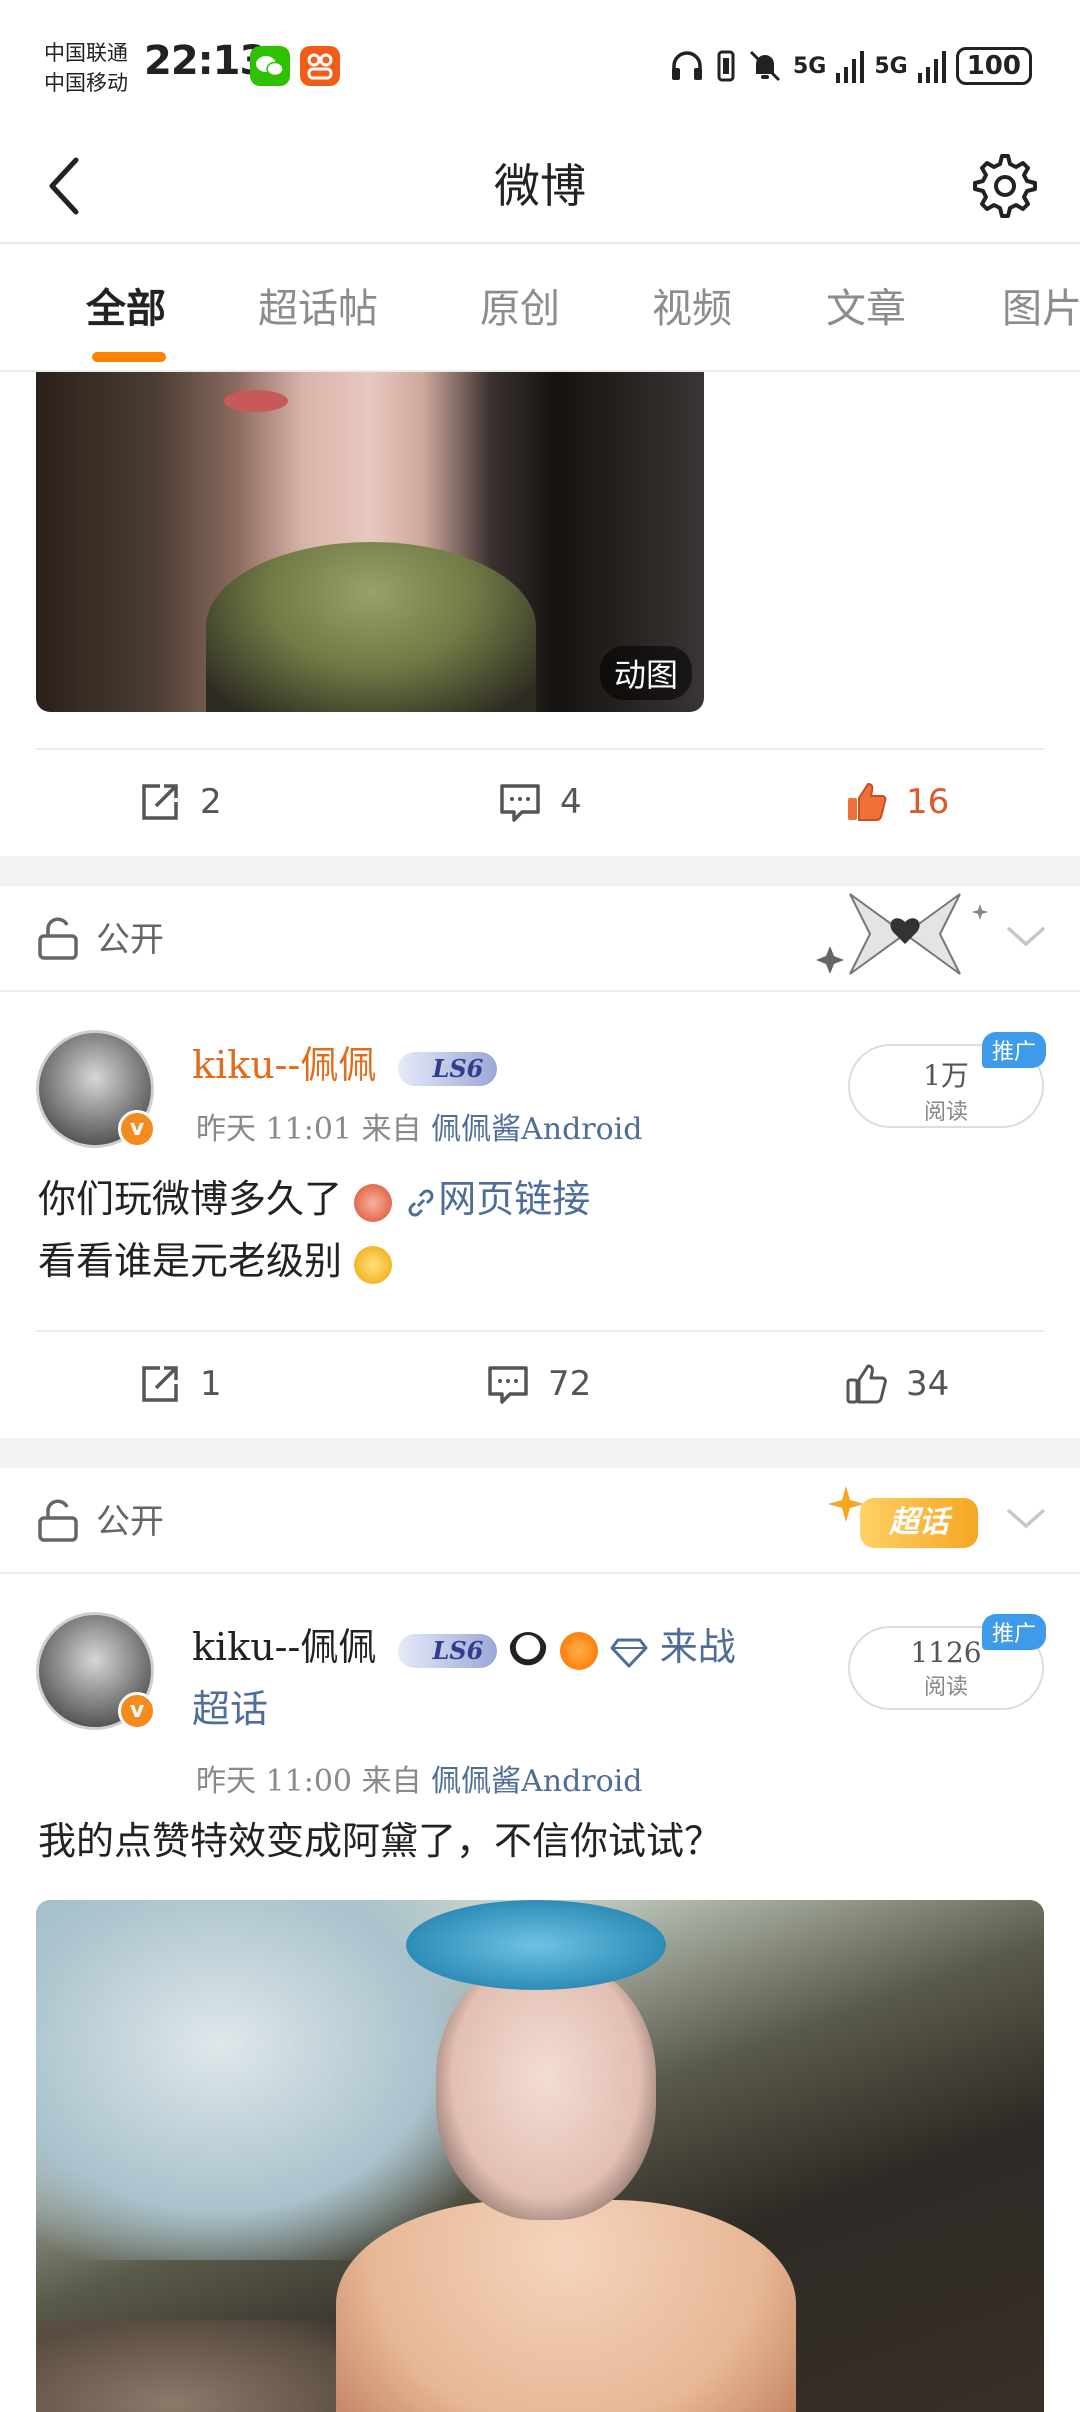 This screenshot has width=1080, height=2412. Describe the element at coordinates (230, 1709) in the screenshot. I see `super-topic-tag-text: 超话` at that location.